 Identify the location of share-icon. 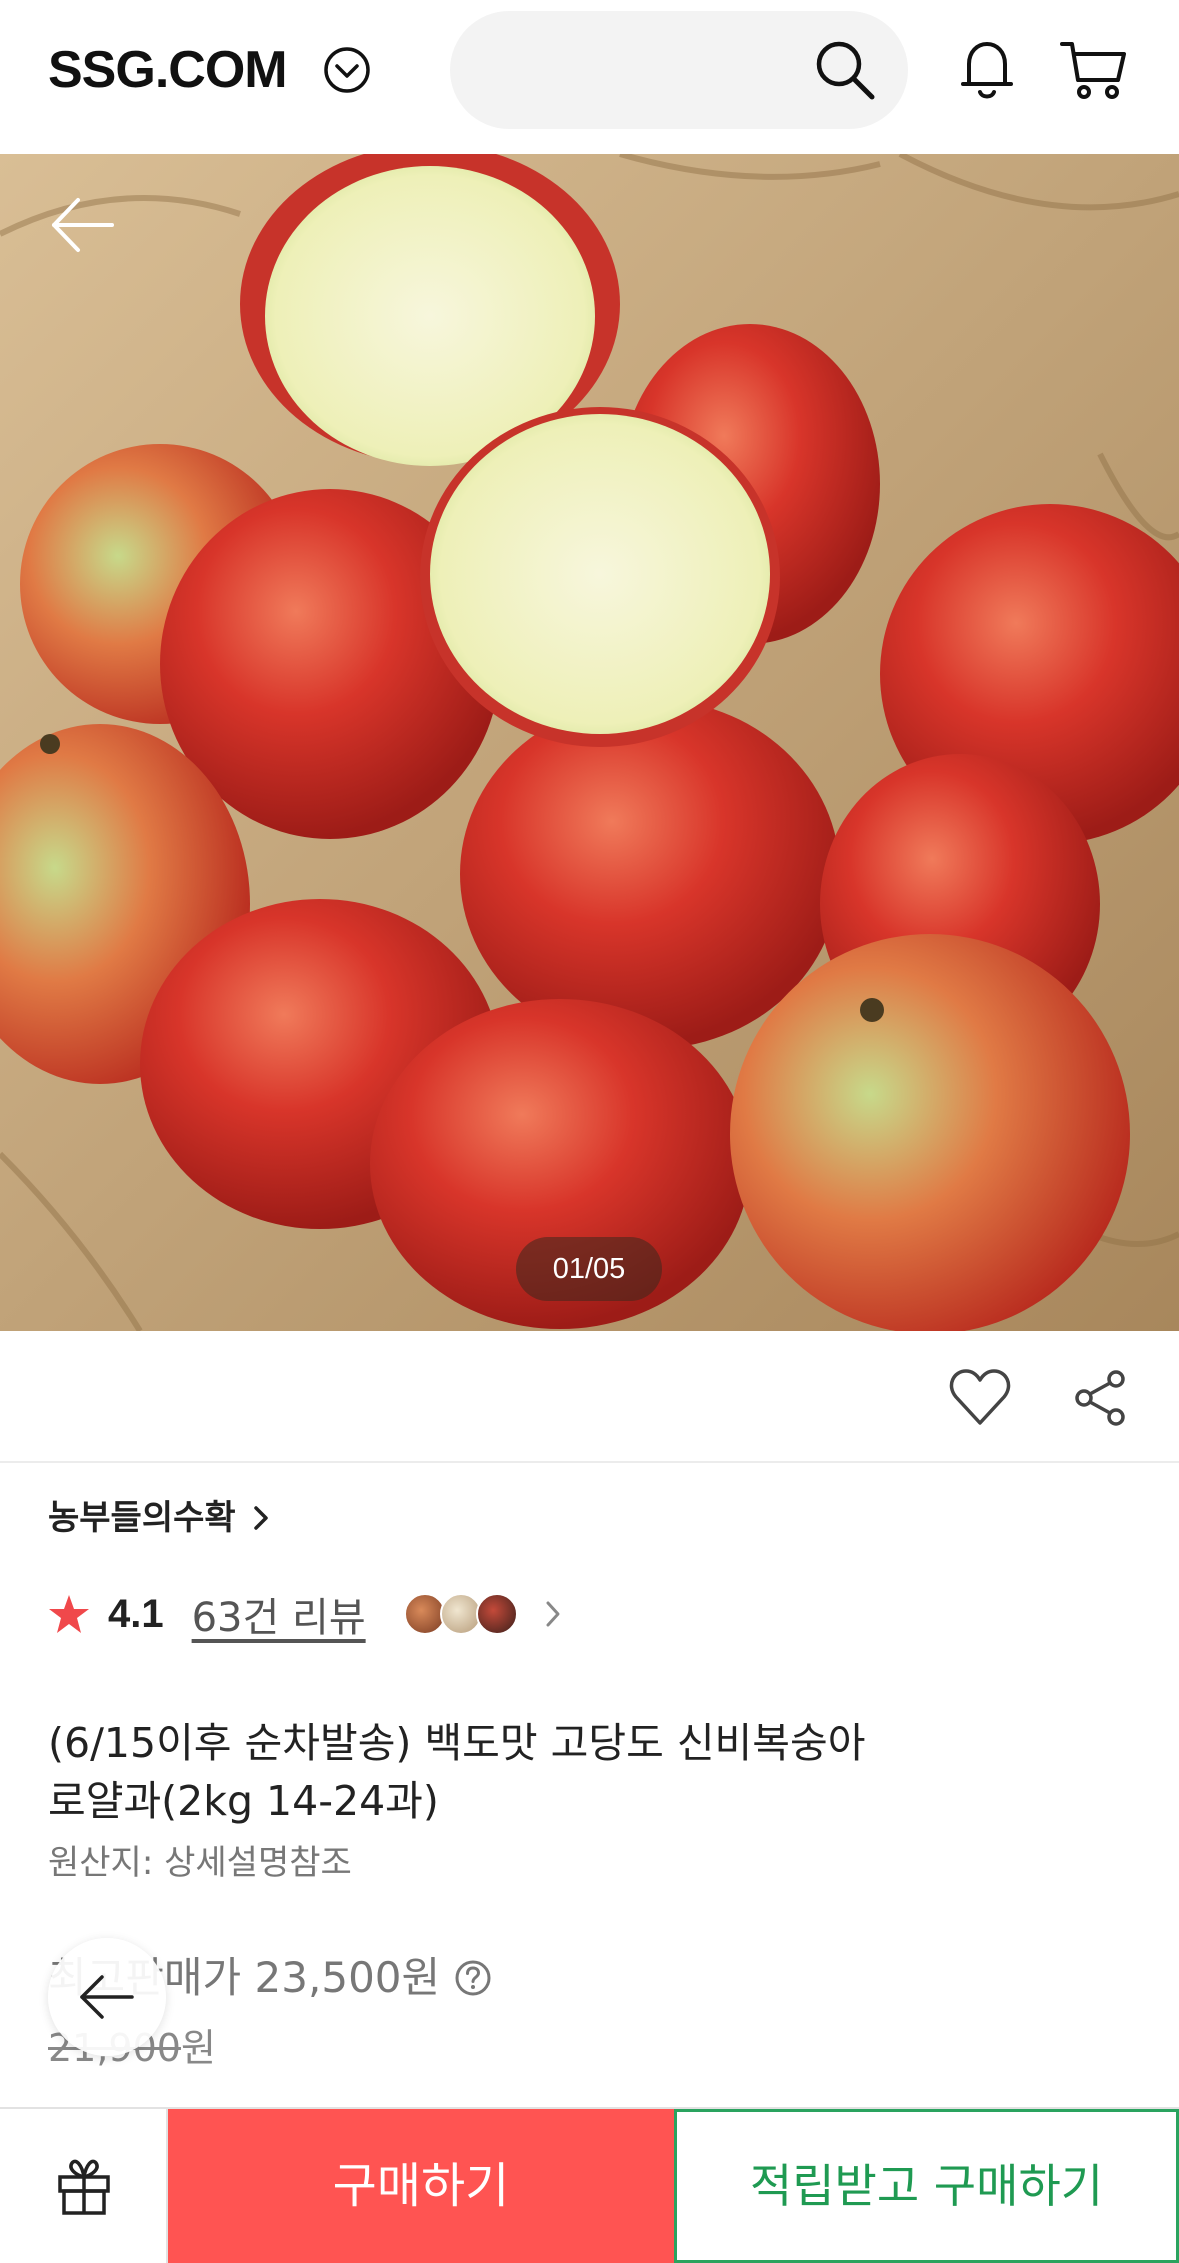
(1100, 1398).